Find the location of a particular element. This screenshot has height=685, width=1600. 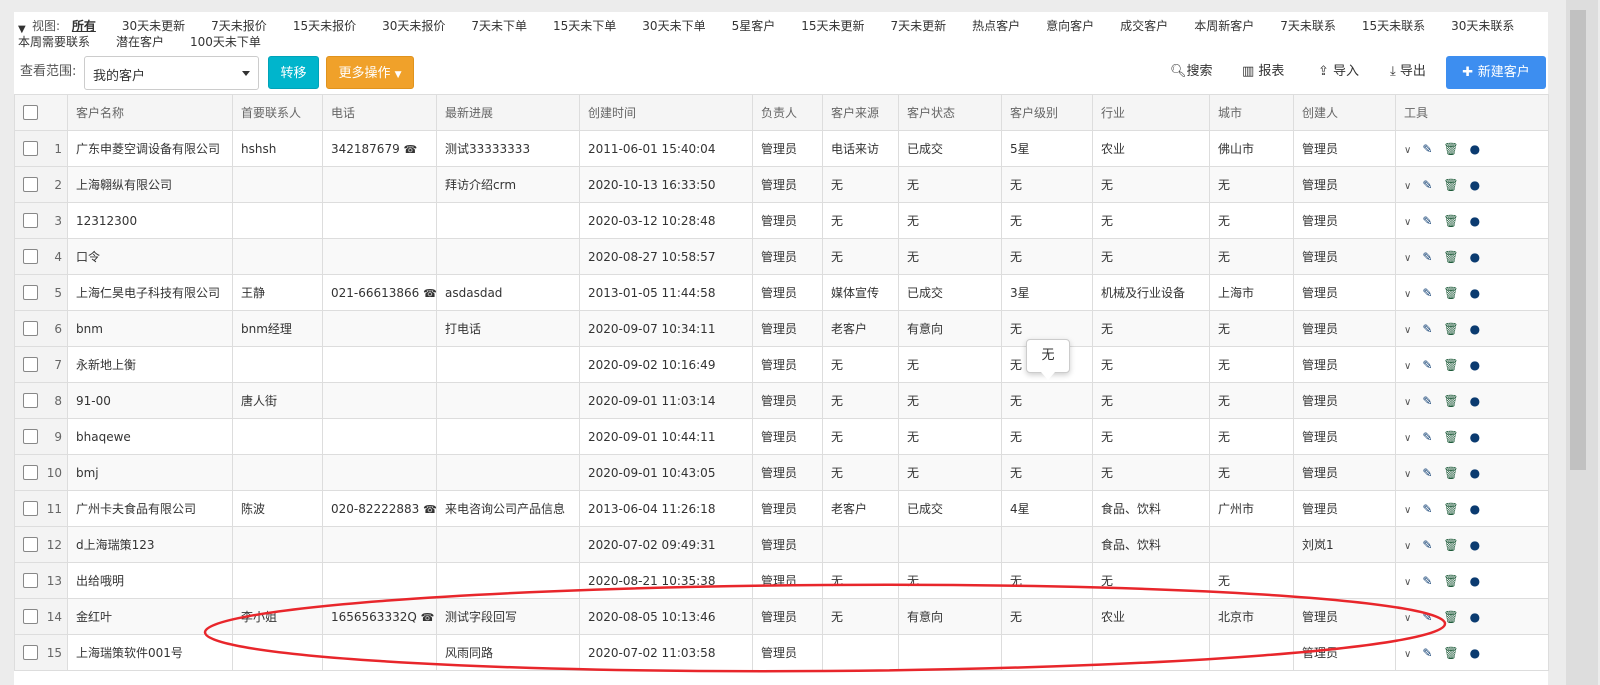

column-header: 客户级别 is located at coordinates (1047, 112).